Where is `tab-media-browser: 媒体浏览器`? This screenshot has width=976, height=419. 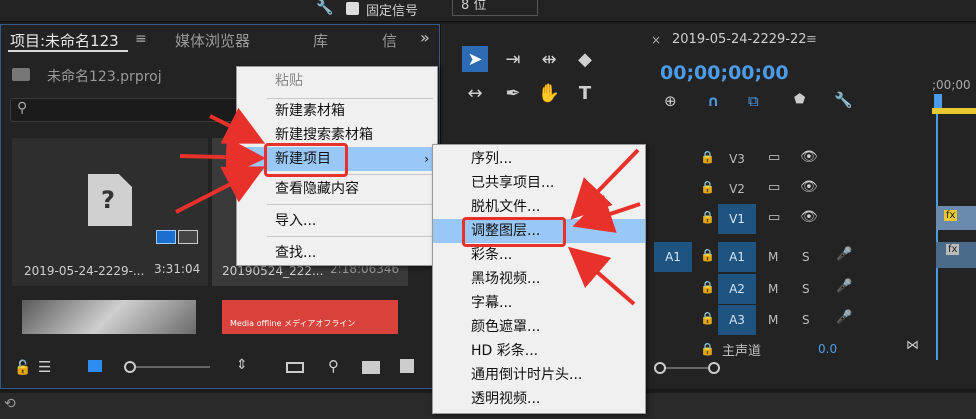 tab-media-browser: 媒体浏览器 is located at coordinates (212, 40).